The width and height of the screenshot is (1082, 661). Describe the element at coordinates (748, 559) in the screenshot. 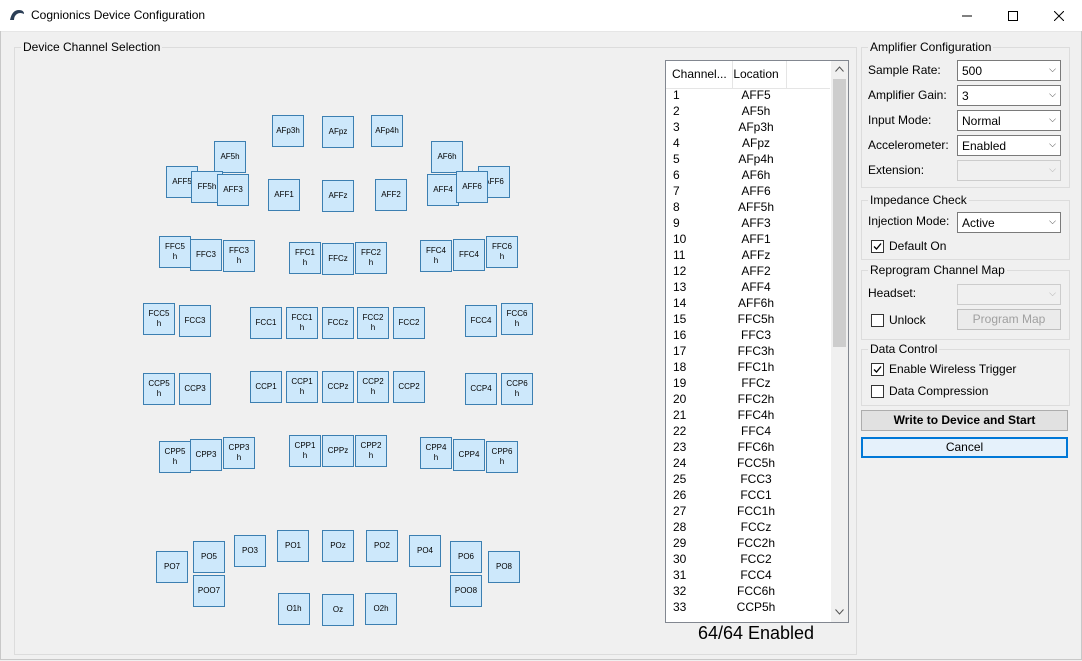

I see `channel-row: 30 FCC2` at that location.